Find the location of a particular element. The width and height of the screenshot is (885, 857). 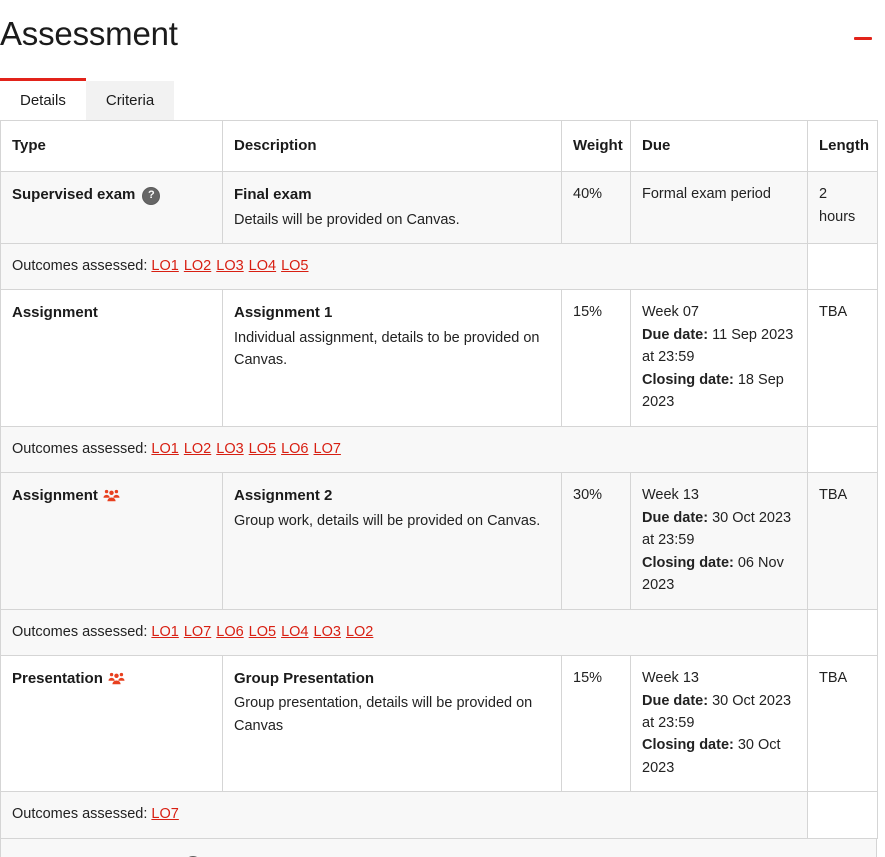

due-week: Week 07 is located at coordinates (670, 312).